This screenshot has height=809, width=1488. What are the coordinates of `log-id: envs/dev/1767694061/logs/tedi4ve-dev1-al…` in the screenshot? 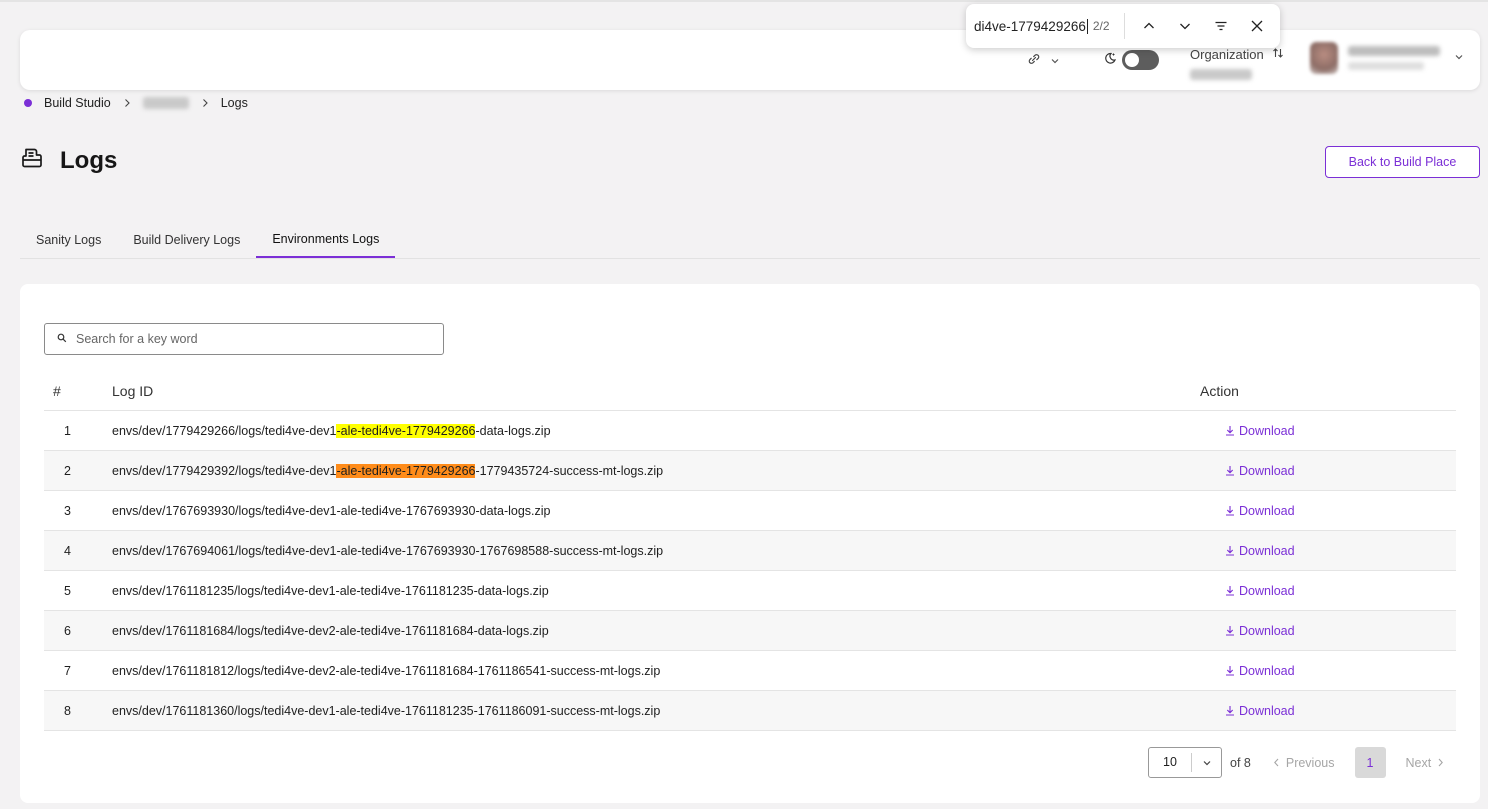 It's located at (668, 551).